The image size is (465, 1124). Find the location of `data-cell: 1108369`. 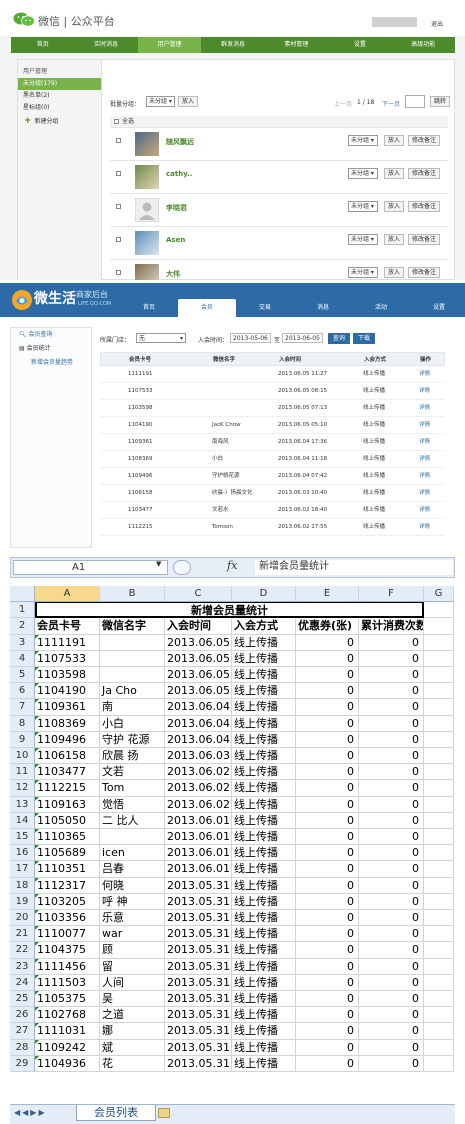

data-cell: 1108369 is located at coordinates (67, 723).